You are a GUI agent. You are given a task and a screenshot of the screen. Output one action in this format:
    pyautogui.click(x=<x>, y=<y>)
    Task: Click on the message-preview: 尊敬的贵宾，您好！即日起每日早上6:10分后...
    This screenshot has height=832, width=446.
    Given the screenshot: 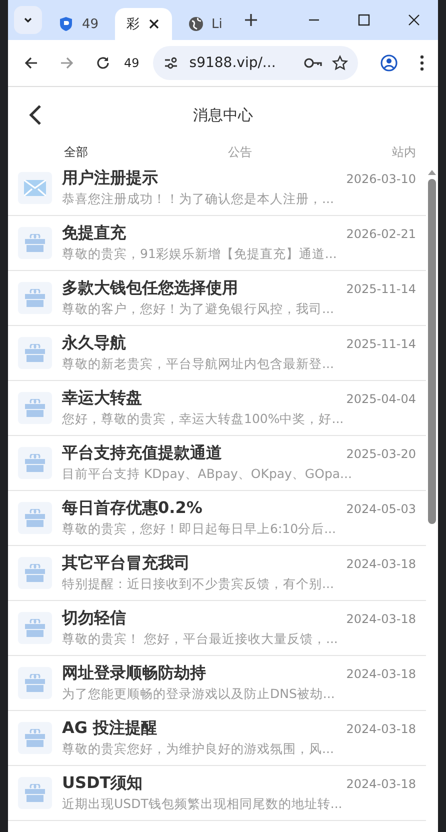 What is the action you would take?
    pyautogui.click(x=199, y=529)
    